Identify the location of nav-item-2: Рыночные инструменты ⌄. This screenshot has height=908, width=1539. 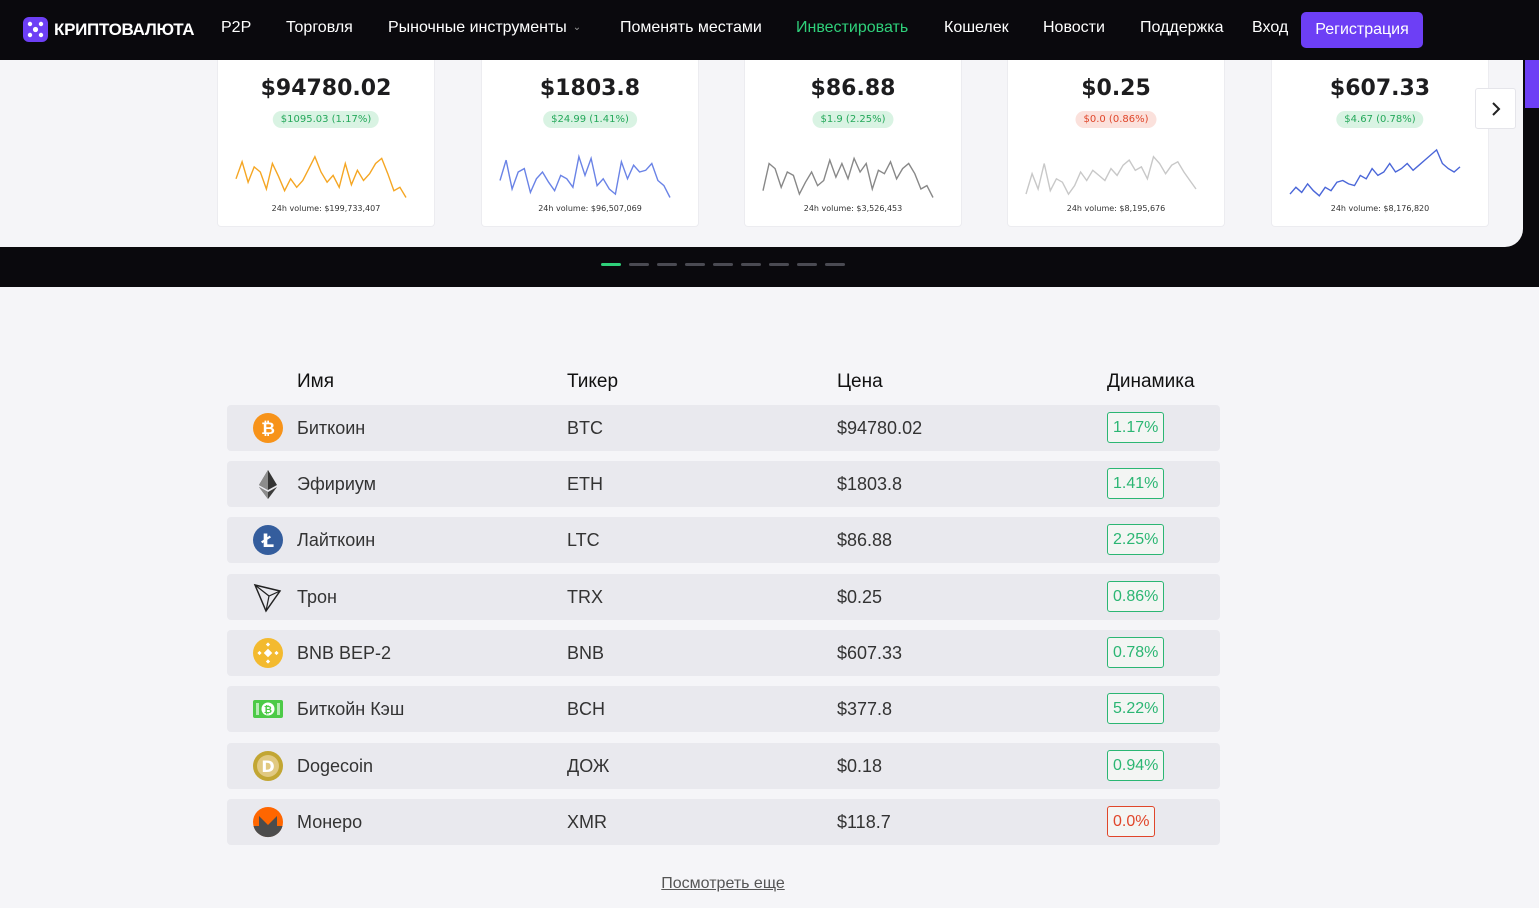
(484, 28).